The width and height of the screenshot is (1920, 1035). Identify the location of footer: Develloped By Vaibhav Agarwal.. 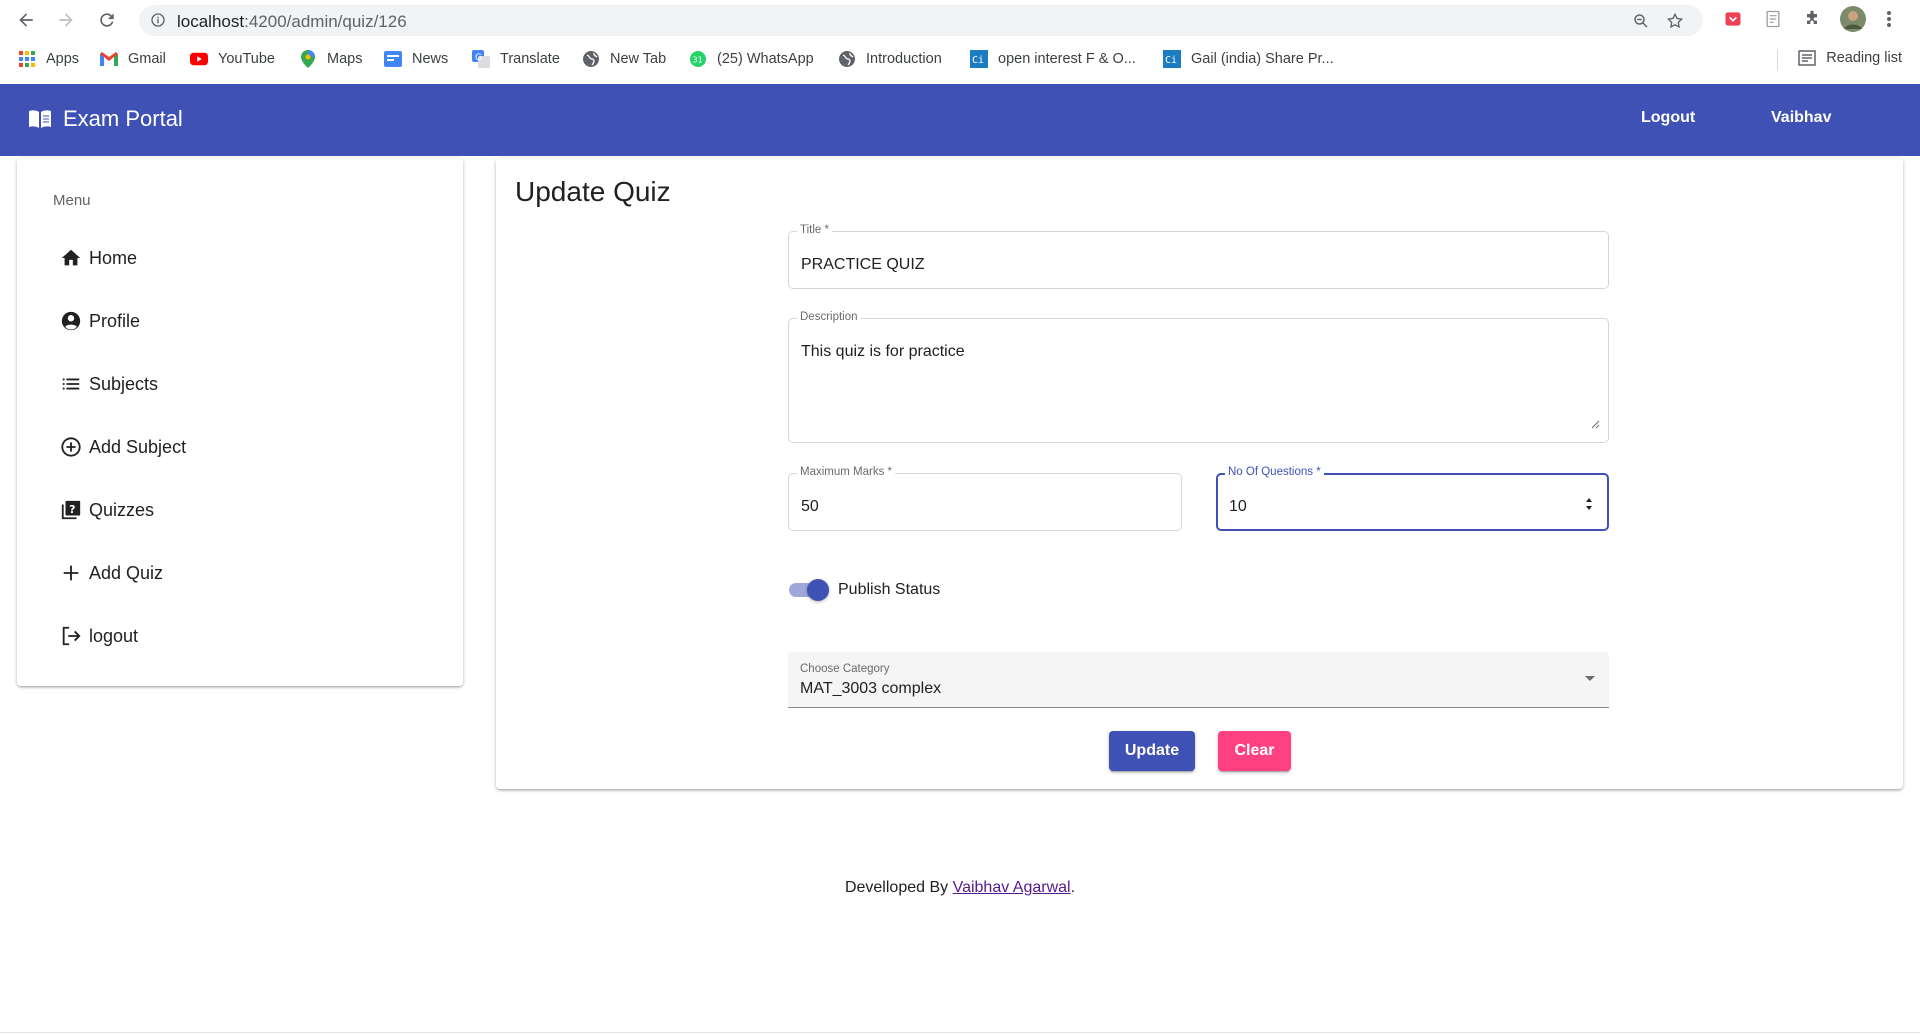
(960, 887).